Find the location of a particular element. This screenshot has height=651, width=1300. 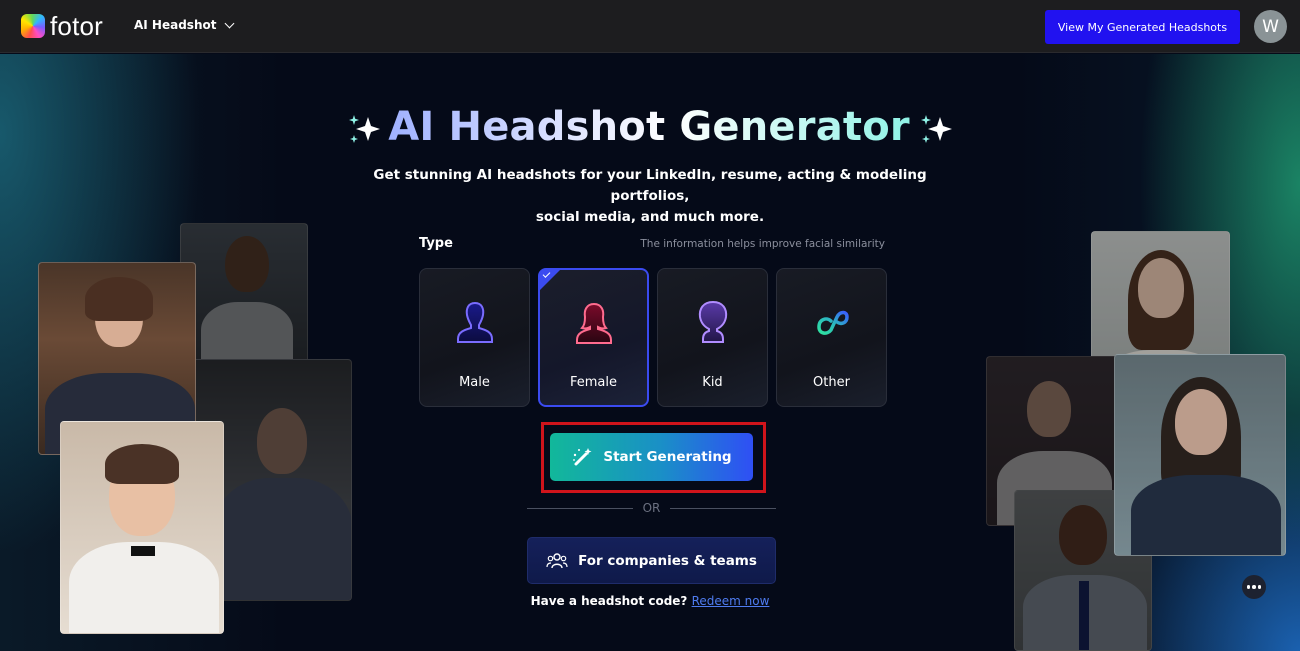

type-option-female: Female is located at coordinates (593, 337).